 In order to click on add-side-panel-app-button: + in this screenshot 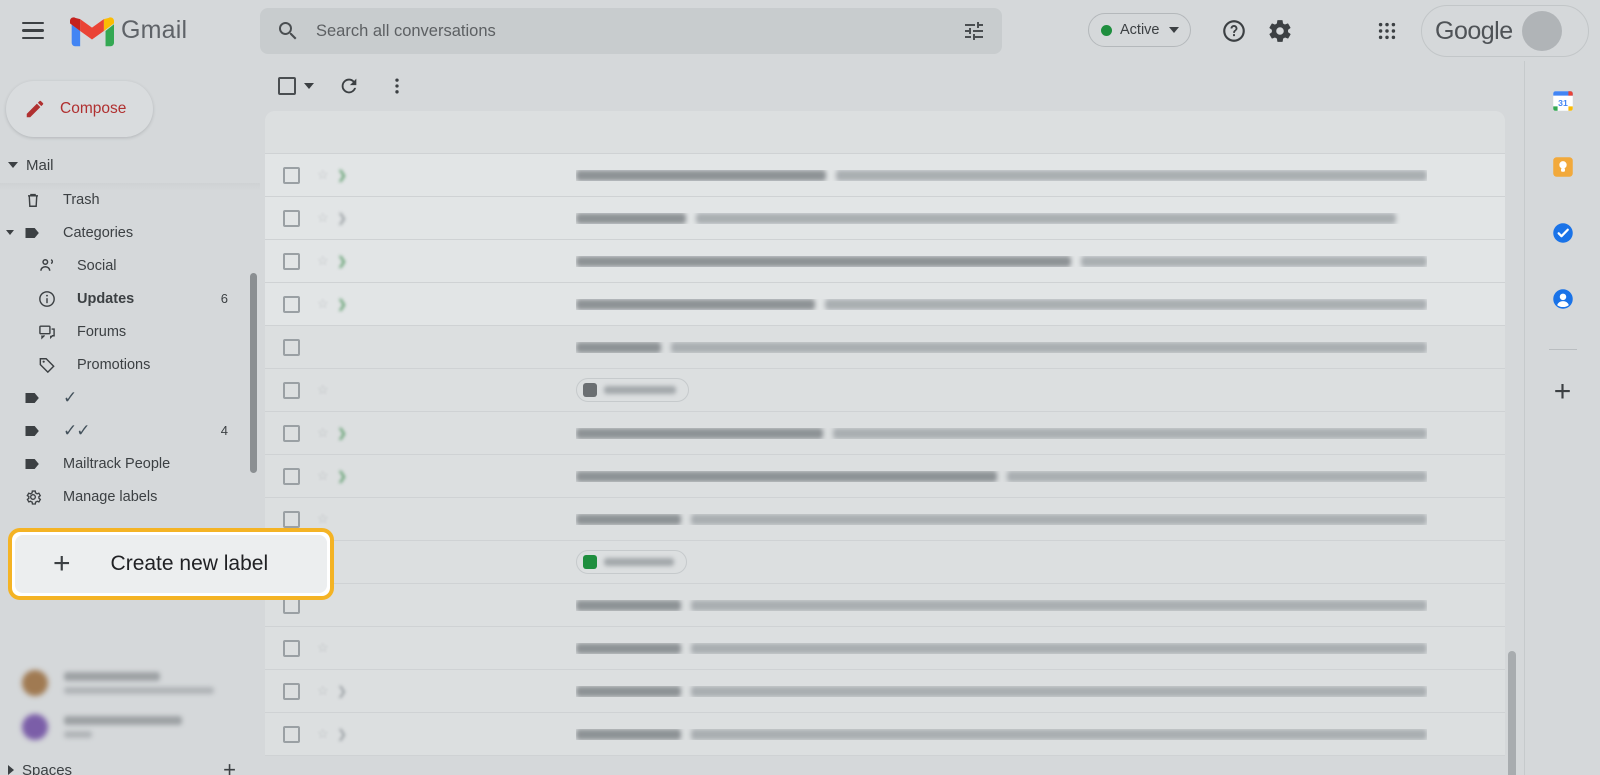, I will do `click(1563, 392)`.